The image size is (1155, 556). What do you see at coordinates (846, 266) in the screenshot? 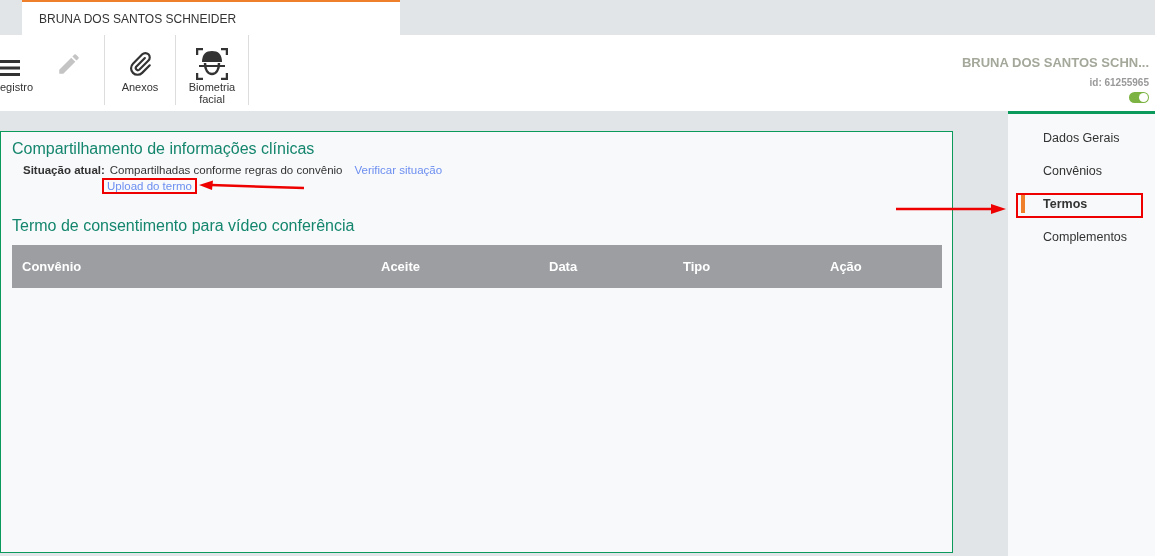
I see `column-header: Ação` at bounding box center [846, 266].